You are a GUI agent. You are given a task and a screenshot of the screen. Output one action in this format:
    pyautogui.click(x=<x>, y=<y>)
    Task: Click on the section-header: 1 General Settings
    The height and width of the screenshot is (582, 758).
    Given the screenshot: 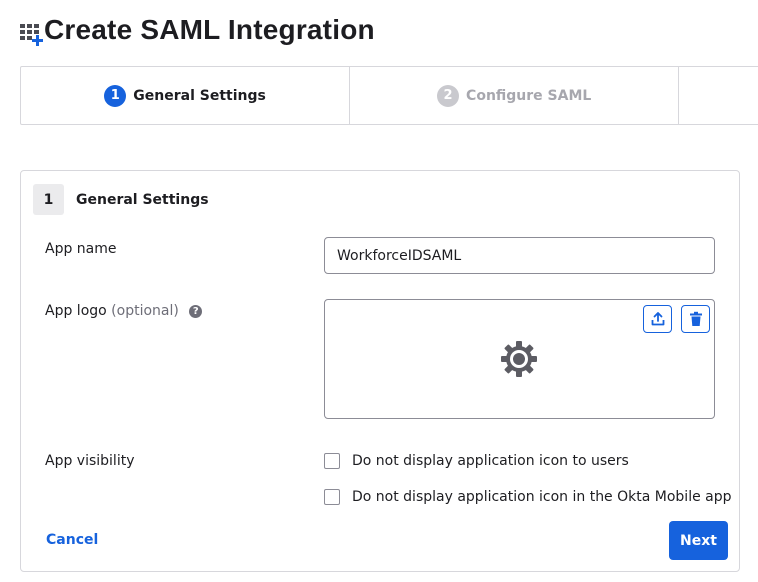 What is the action you would take?
    pyautogui.click(x=121, y=199)
    